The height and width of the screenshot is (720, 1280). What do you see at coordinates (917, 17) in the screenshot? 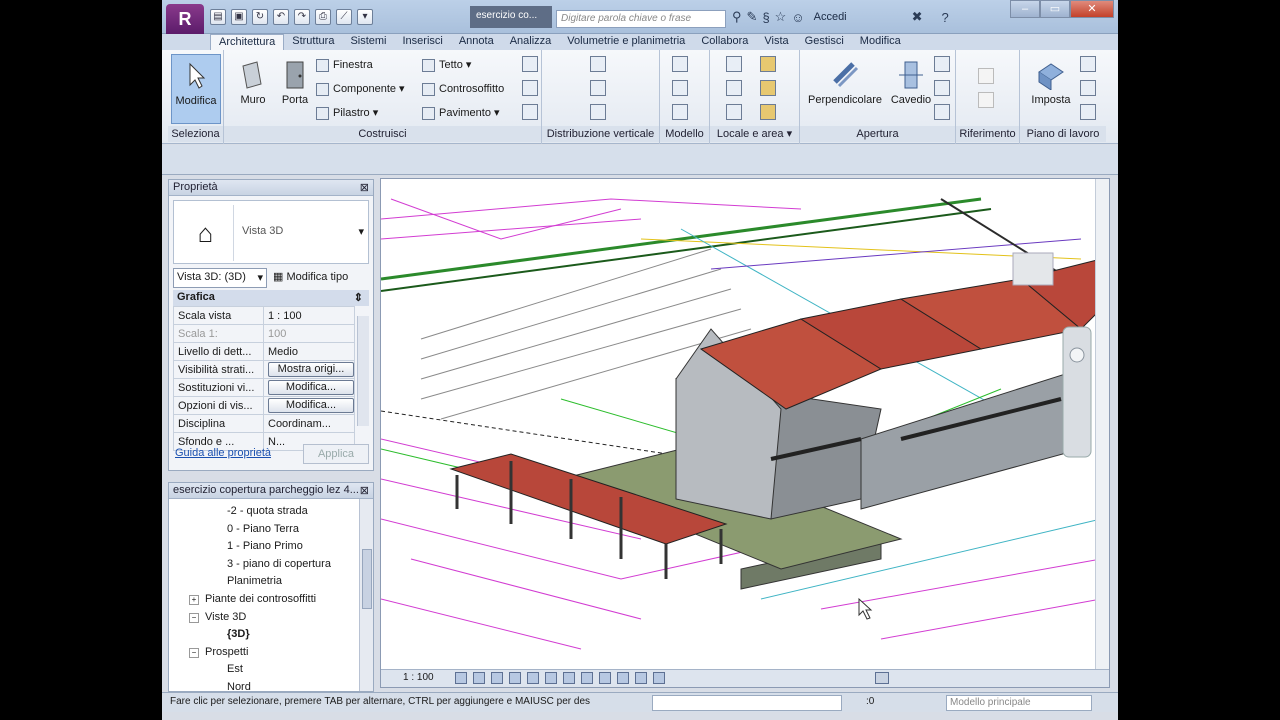
I see `exchange-apps-icon: ✖` at bounding box center [917, 17].